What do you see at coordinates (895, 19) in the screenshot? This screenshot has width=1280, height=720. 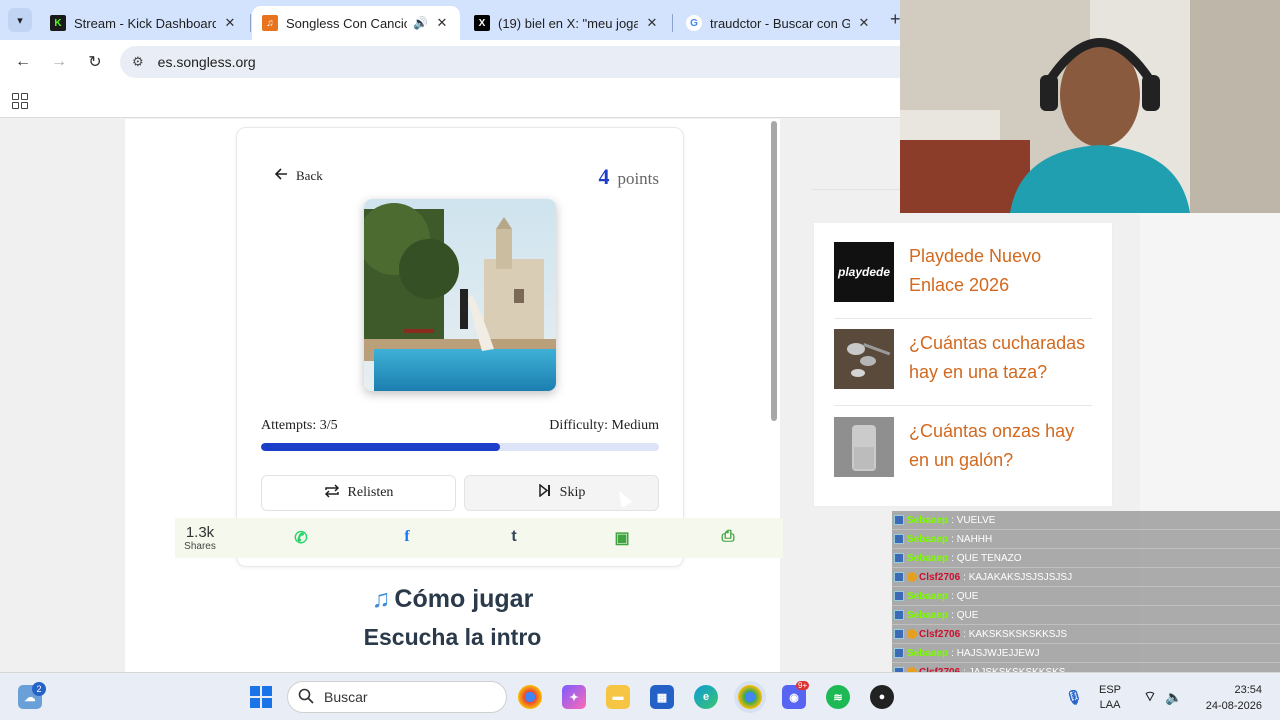 I see `new-tab-button: +` at bounding box center [895, 19].